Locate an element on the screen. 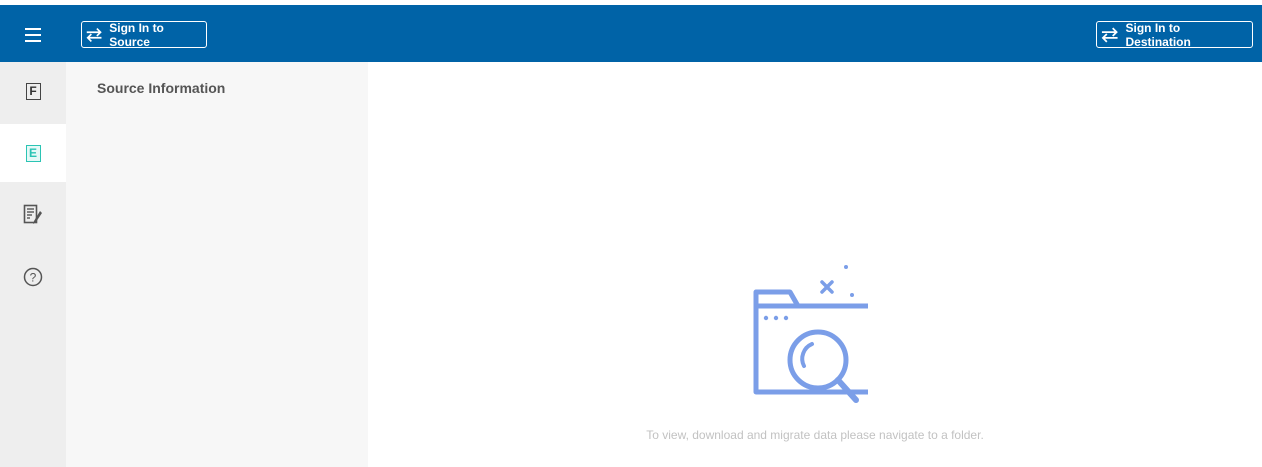 This screenshot has width=1262, height=467. sidebar-item-e: E is located at coordinates (33, 153).